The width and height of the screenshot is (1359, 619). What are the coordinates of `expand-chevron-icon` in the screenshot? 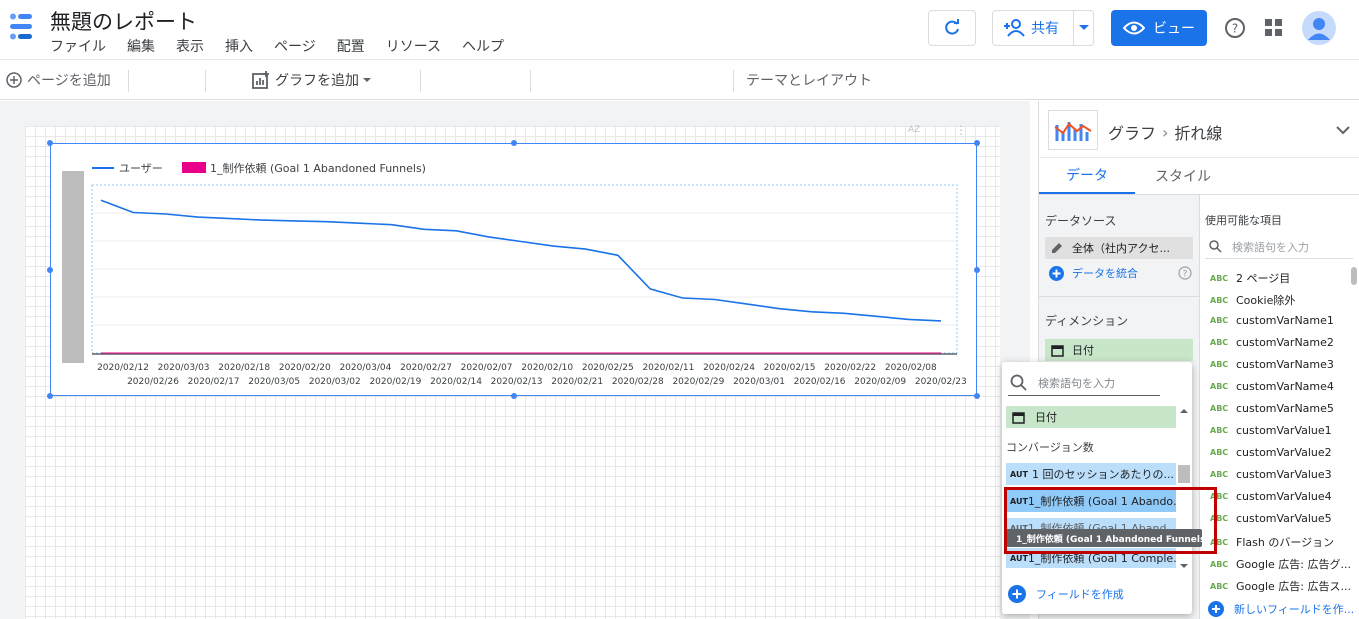 It's located at (1343, 130).